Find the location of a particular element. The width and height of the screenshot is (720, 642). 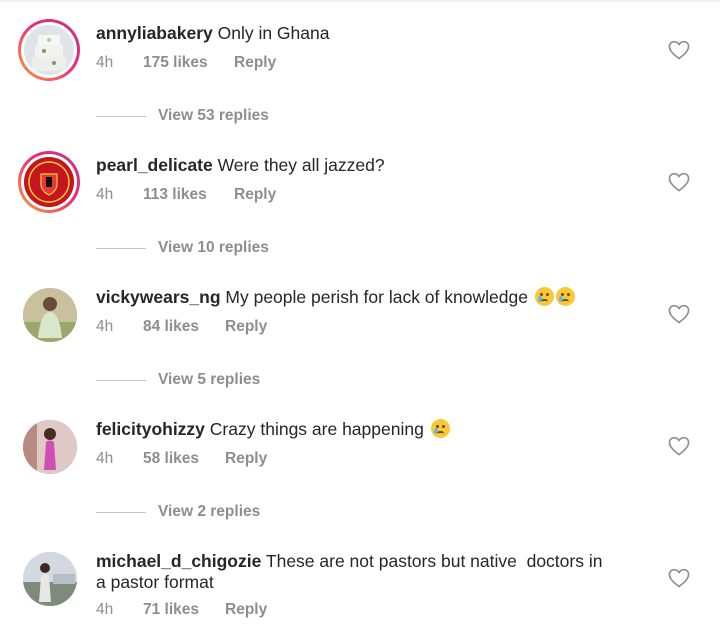

comment-body: My people perish for lack of knowledge is located at coordinates (376, 297).